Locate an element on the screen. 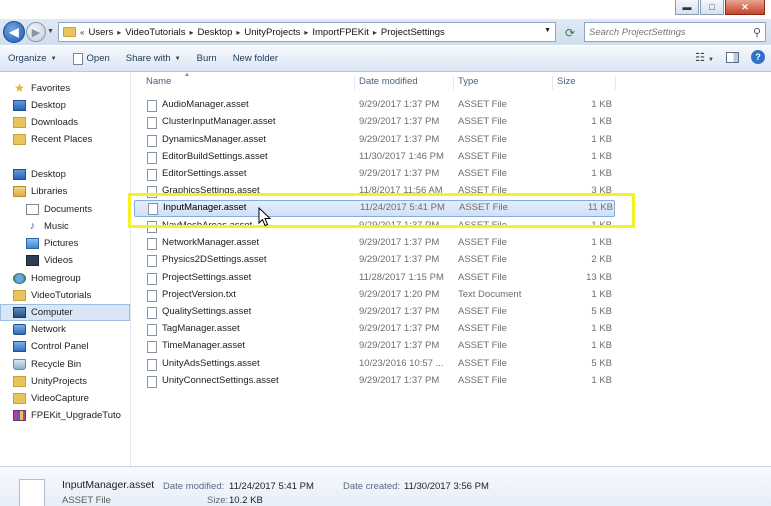  details-file-name: InputManager.asset is located at coordinates (108, 485).